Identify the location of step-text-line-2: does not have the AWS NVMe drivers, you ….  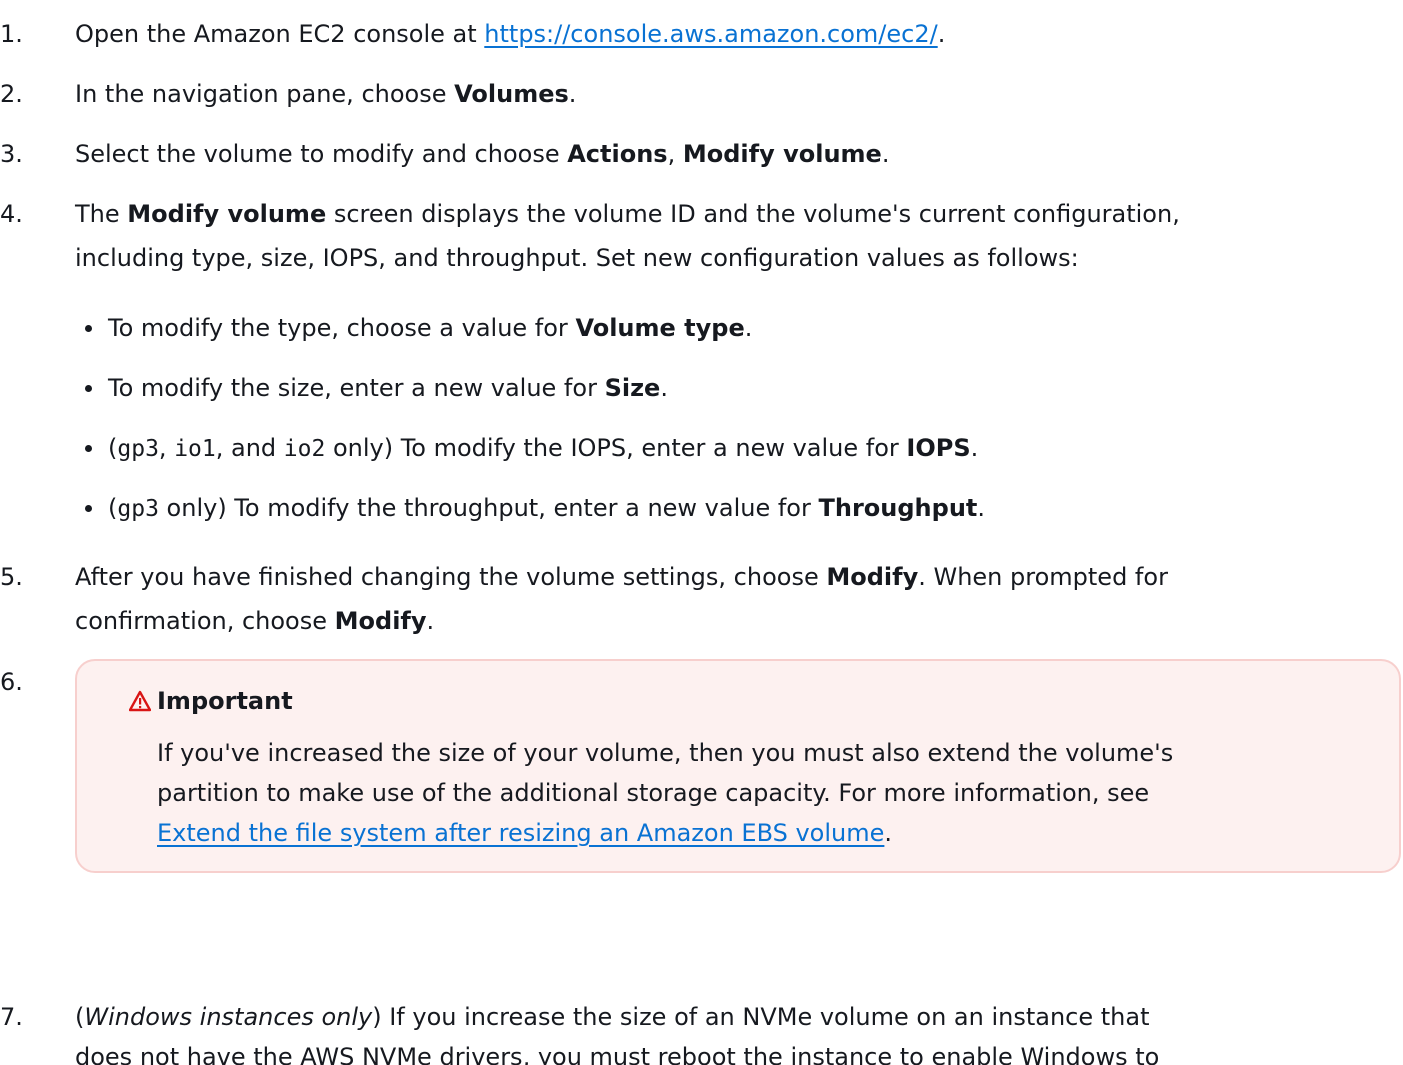
(617, 1054).